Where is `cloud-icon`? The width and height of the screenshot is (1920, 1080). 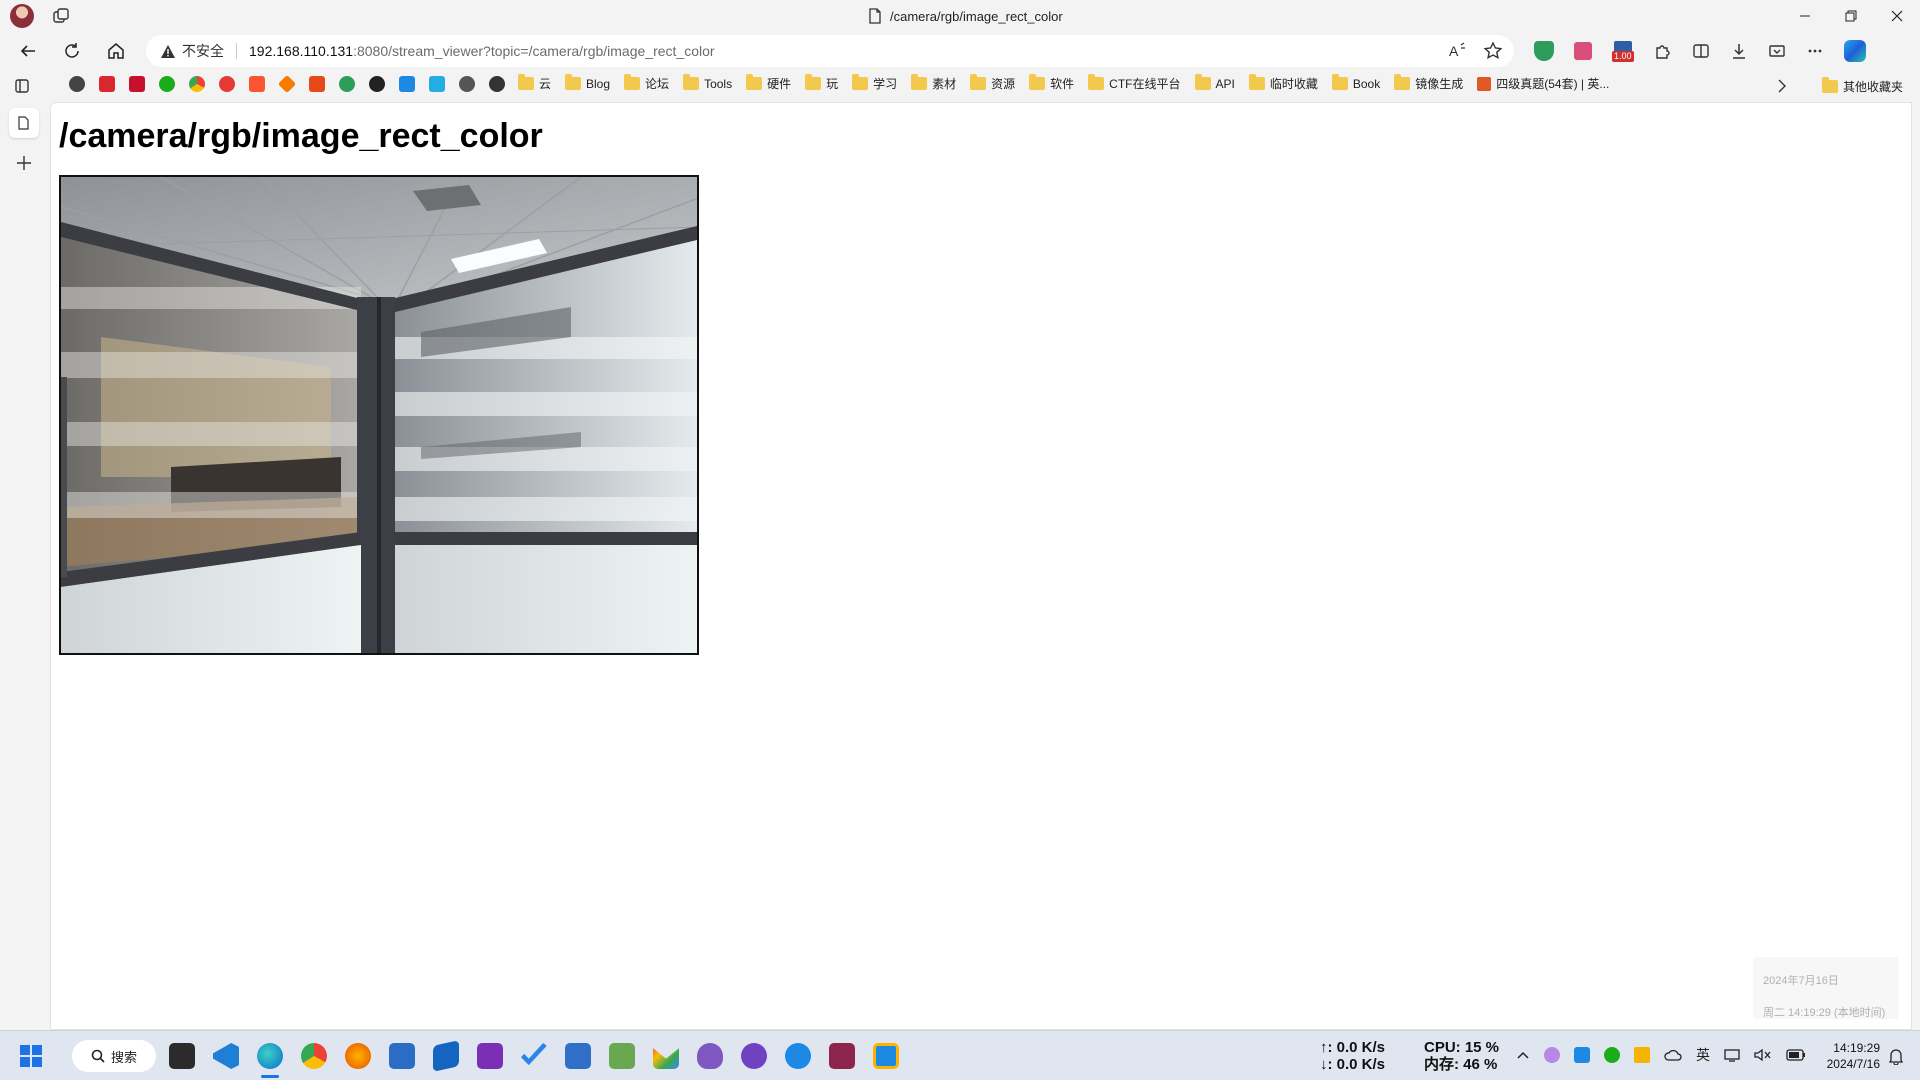 cloud-icon is located at coordinates (1673, 1055).